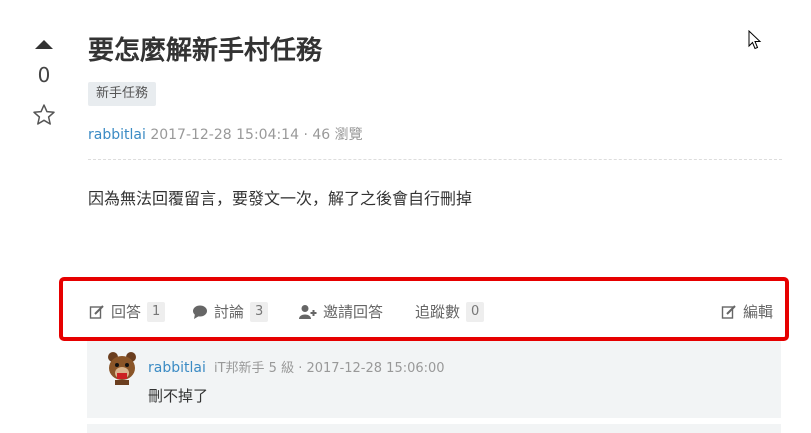 The image size is (811, 433). What do you see at coordinates (353, 312) in the screenshot?
I see `invite-label: 邀請回答` at bounding box center [353, 312].